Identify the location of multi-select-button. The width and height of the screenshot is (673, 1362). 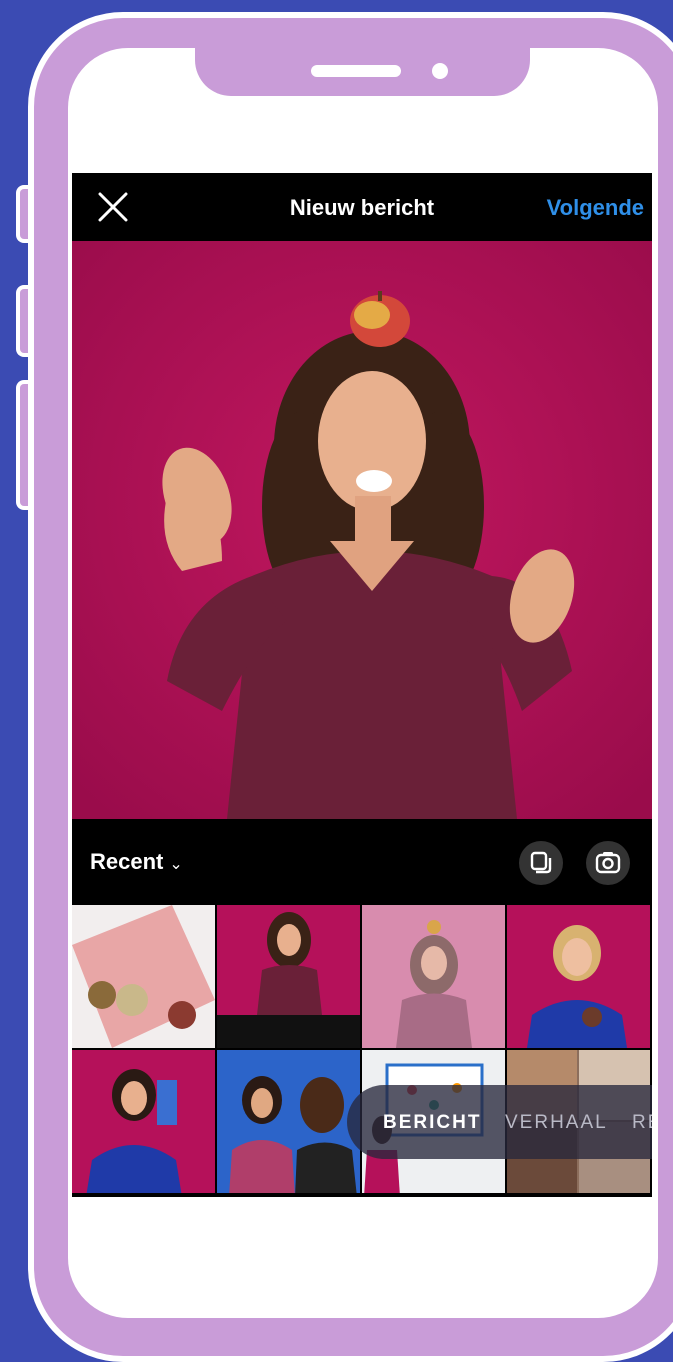
(541, 863).